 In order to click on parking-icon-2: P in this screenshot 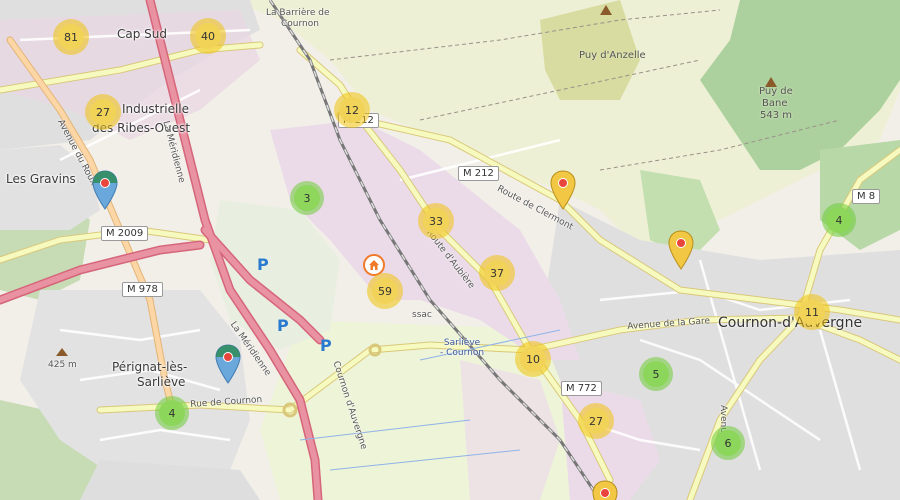, I will do `click(283, 325)`.